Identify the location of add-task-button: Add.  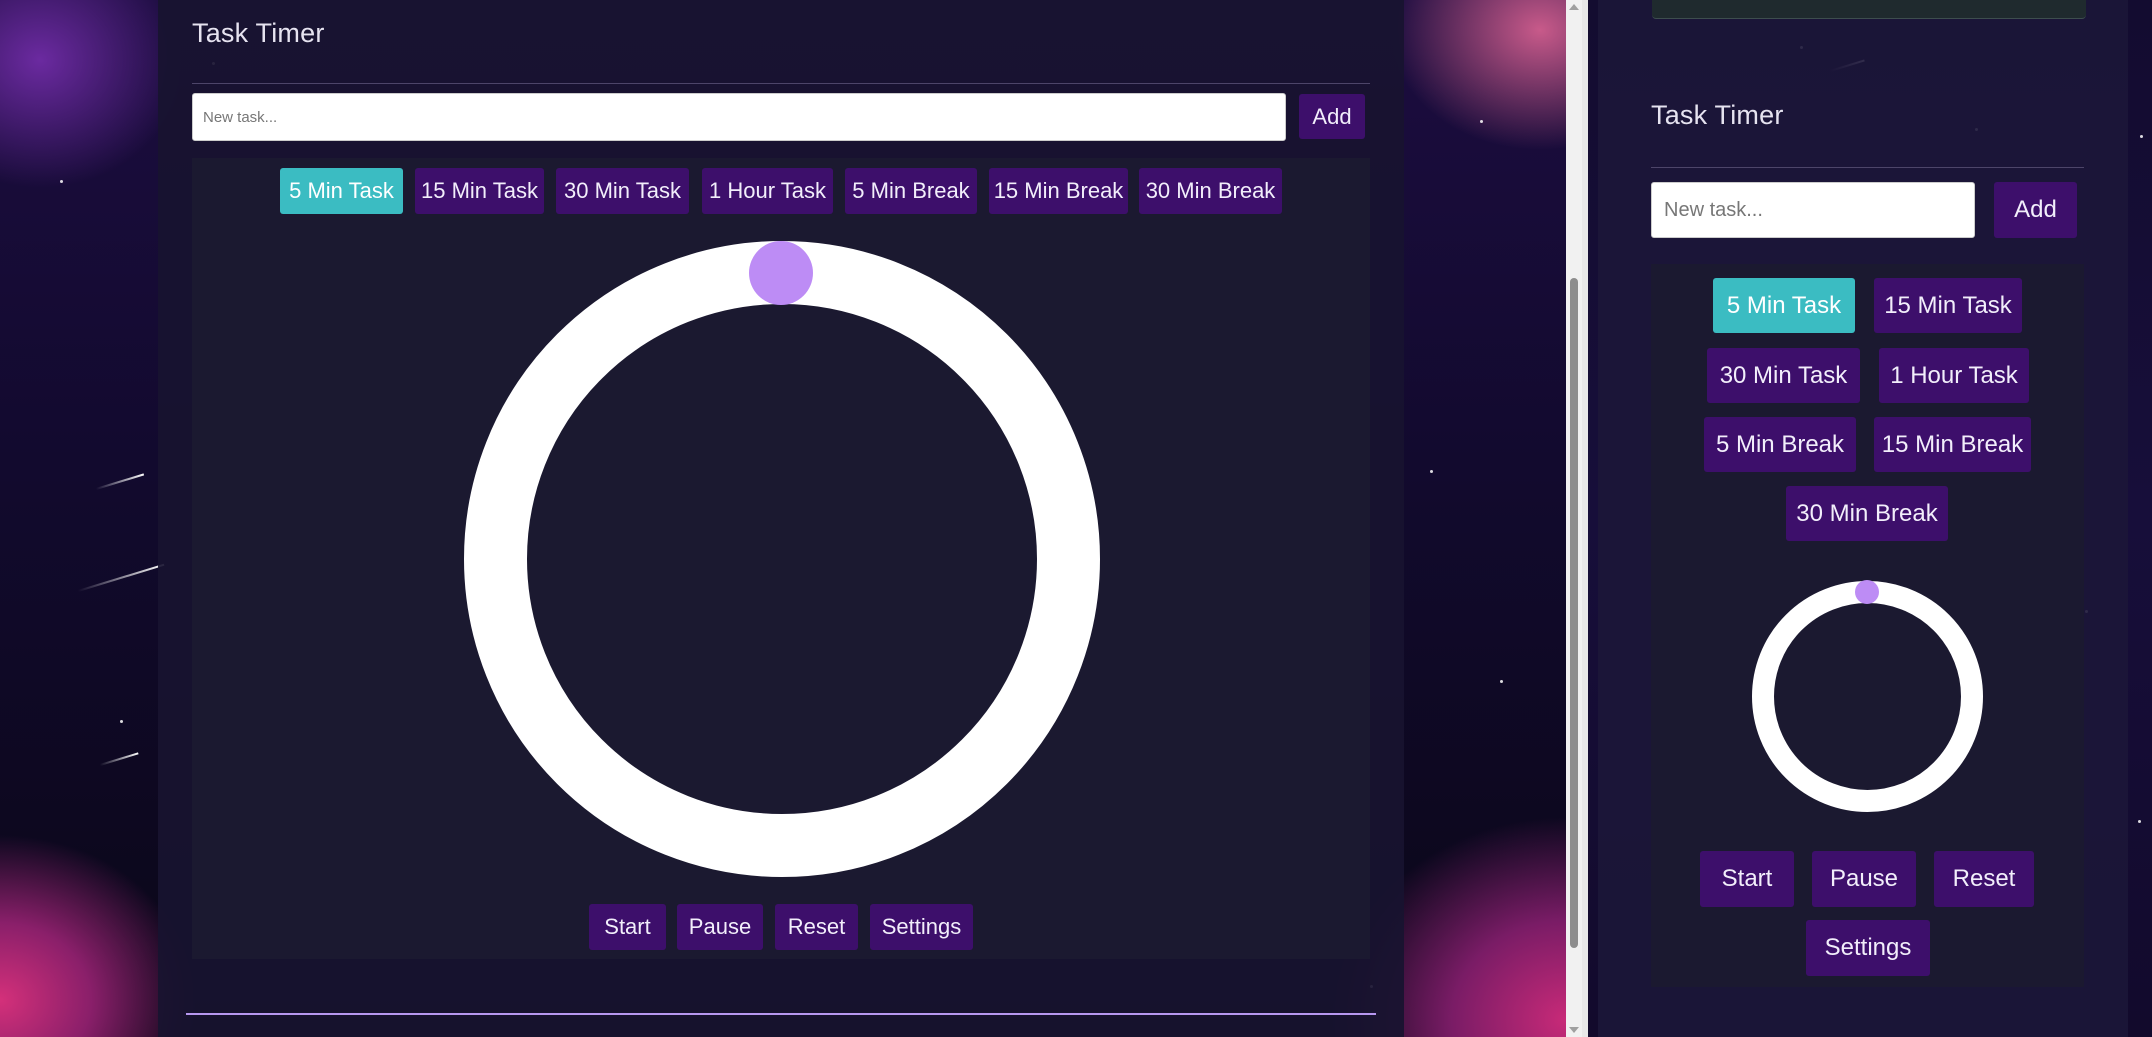
(1332, 116).